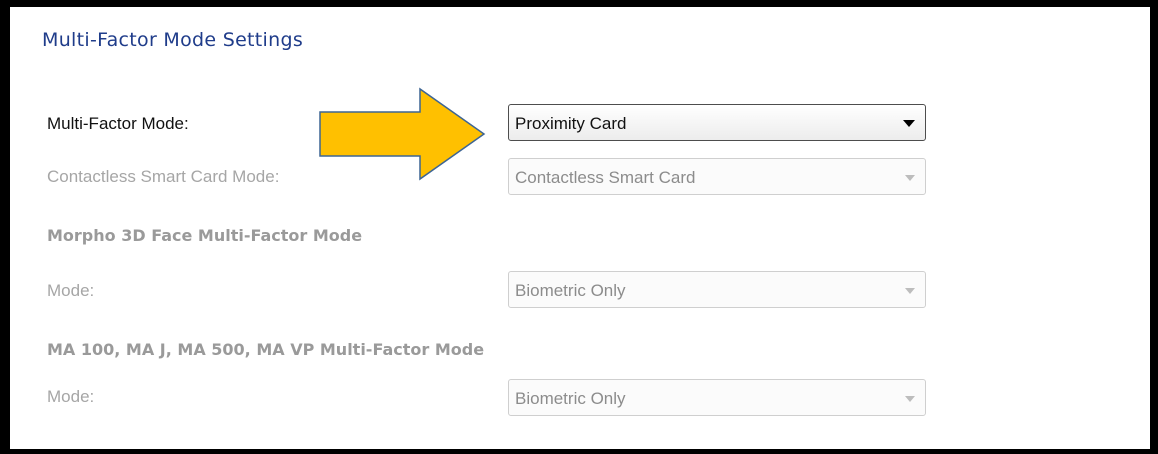 The width and height of the screenshot is (1158, 454). What do you see at coordinates (163, 176) in the screenshot?
I see `contactless-mode-label: Contactless Smart Card Mode:` at bounding box center [163, 176].